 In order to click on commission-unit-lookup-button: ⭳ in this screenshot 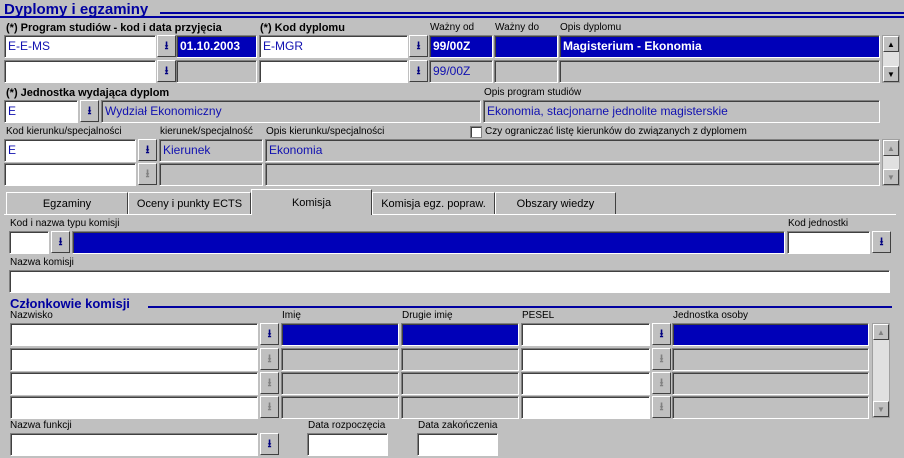, I will do `click(881, 242)`.